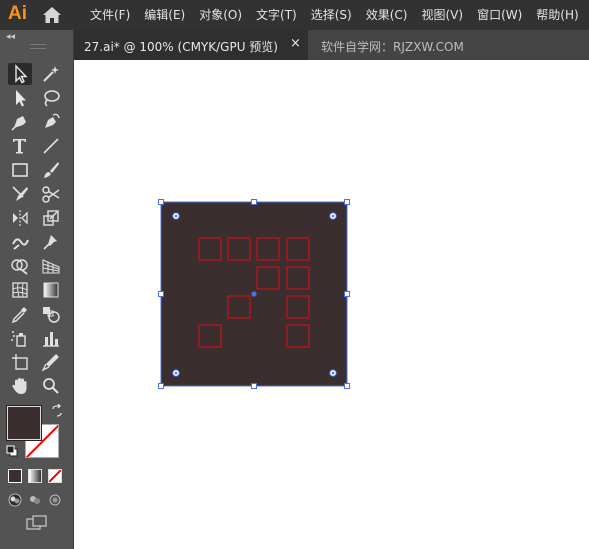  What do you see at coordinates (20, 218) in the screenshot?
I see `reflect-tool` at bounding box center [20, 218].